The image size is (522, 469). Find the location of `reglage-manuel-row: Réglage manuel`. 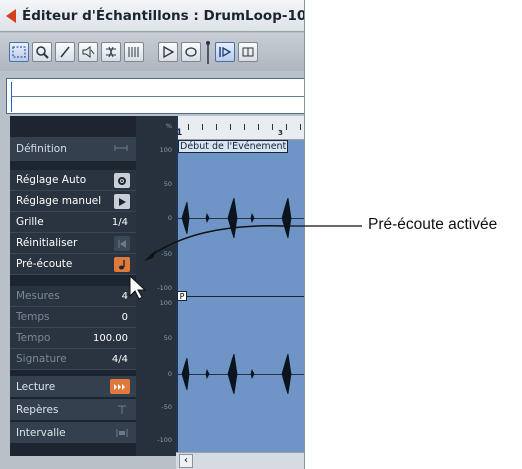

reglage-manuel-row: Réglage manuel is located at coordinates (73, 201).